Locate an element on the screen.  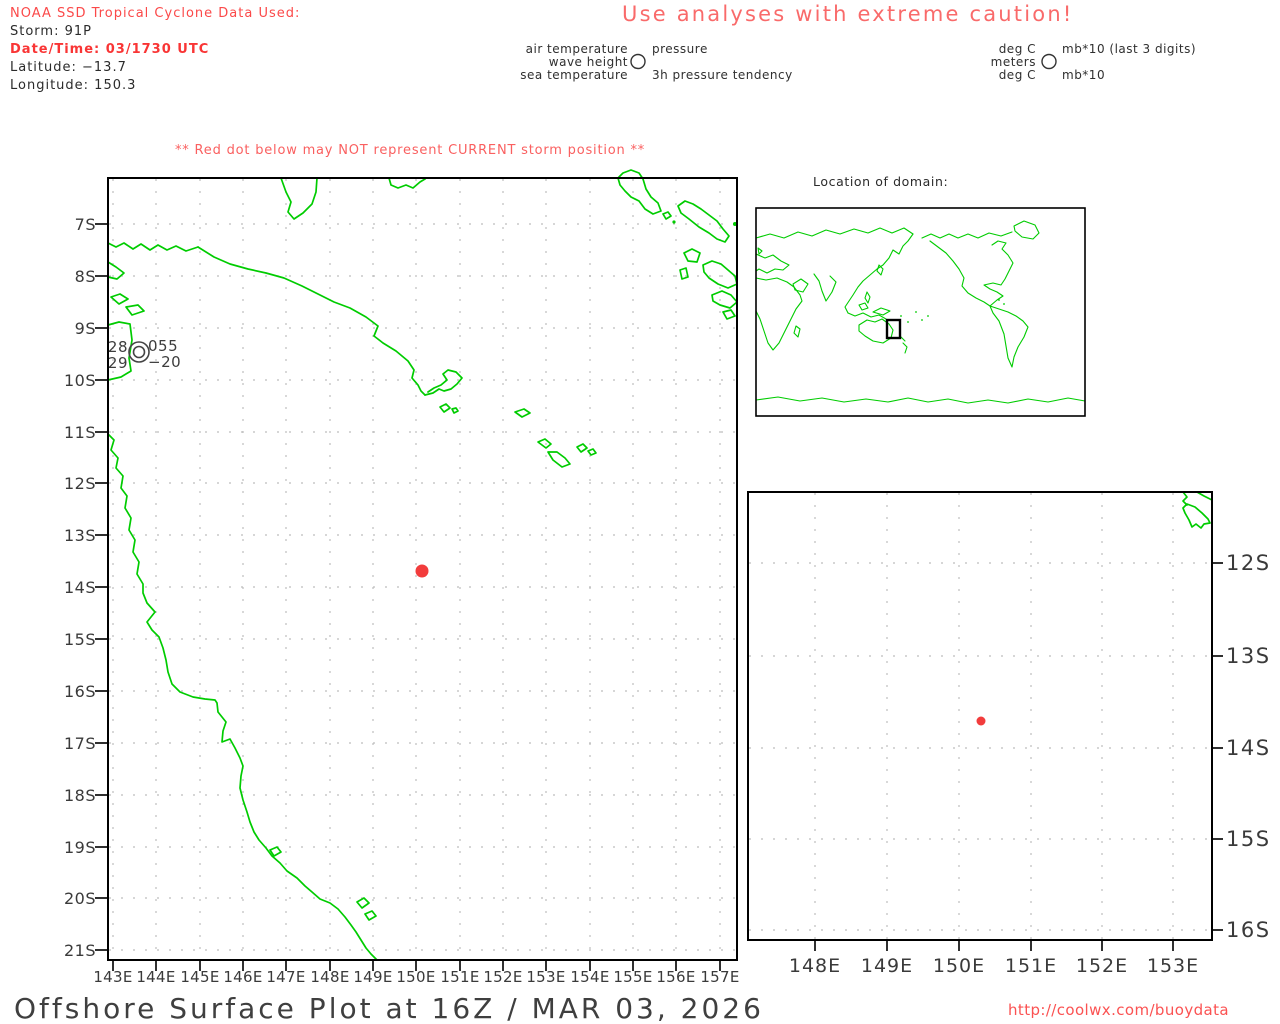
zoom-lon-label: 150E is located at coordinates (959, 966).